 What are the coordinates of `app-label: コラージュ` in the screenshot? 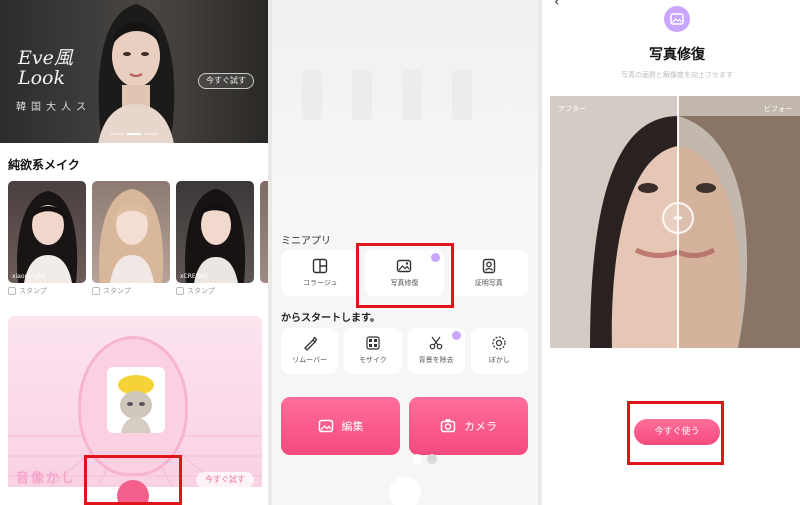 It's located at (320, 283).